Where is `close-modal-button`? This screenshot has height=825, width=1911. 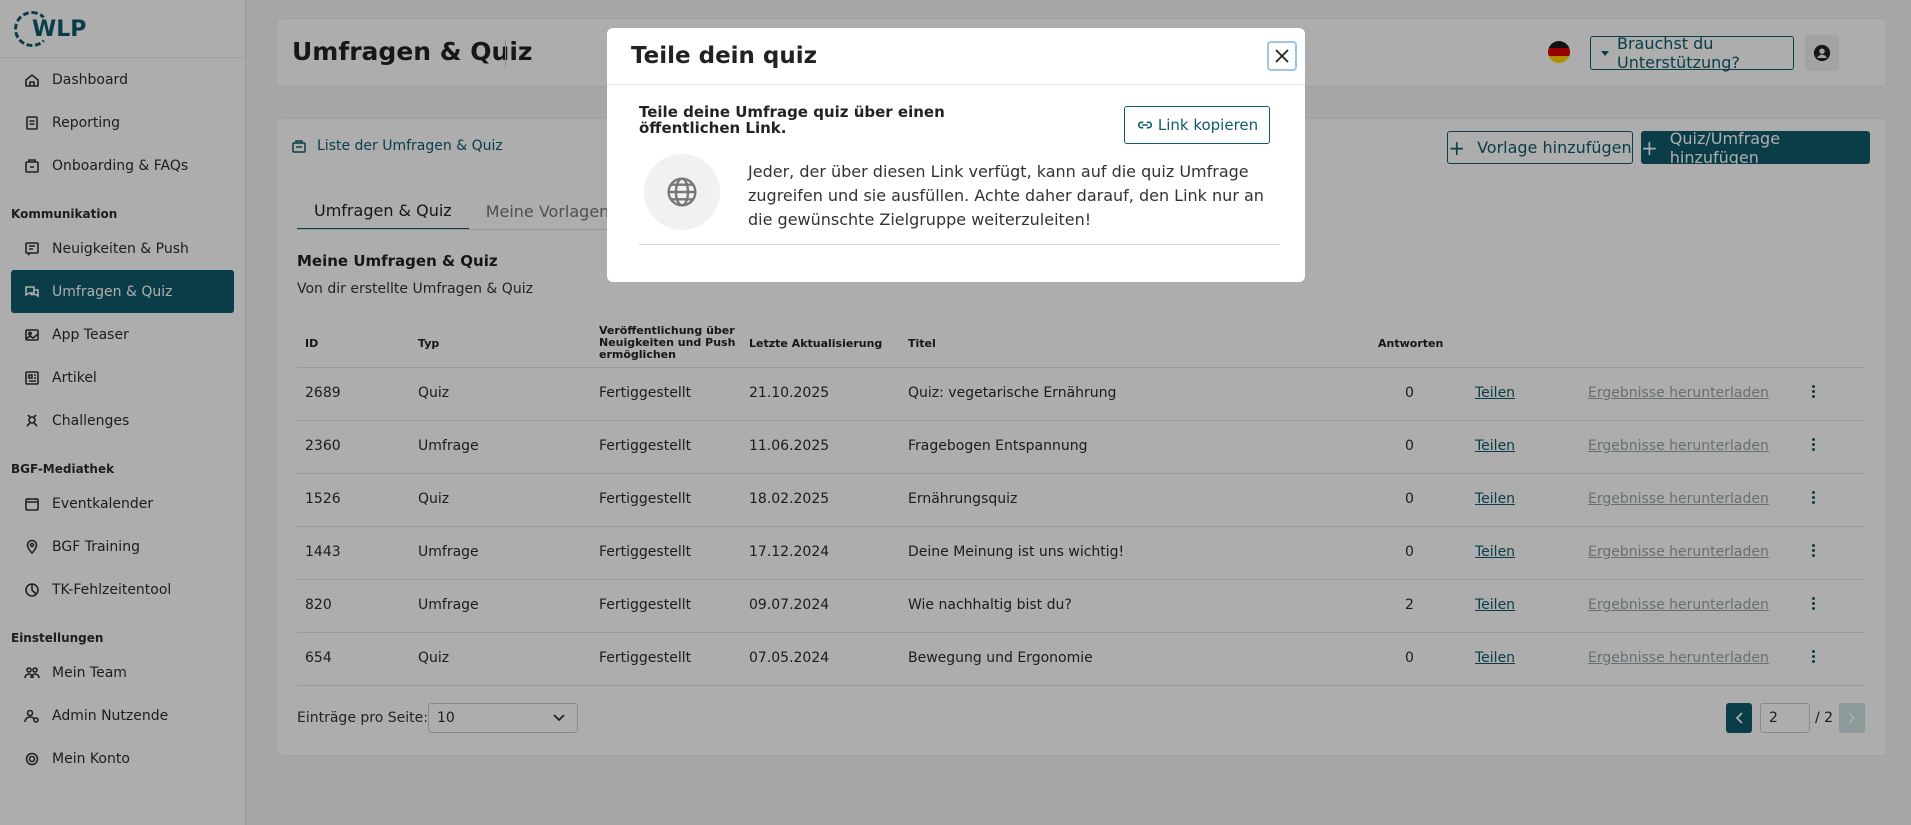 close-modal-button is located at coordinates (1282, 56).